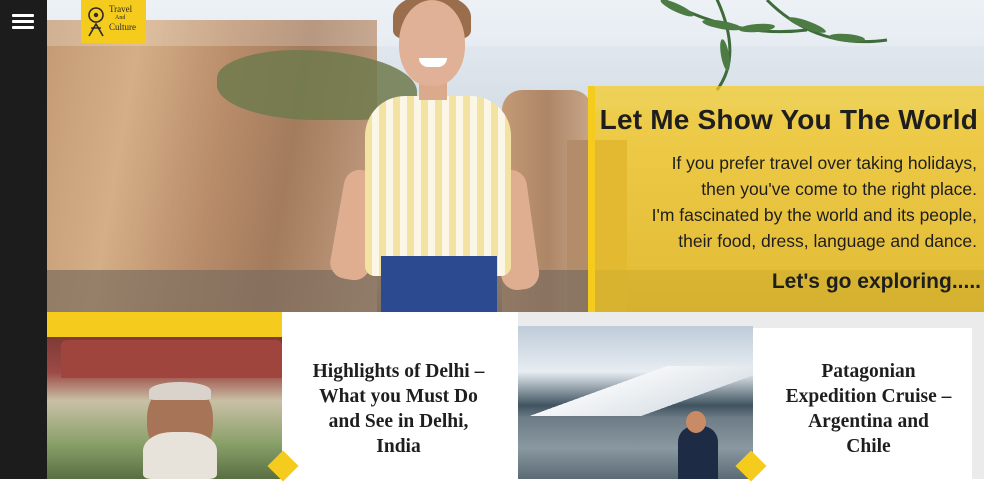  Describe the element at coordinates (23, 239) in the screenshot. I see `sidebar` at that location.